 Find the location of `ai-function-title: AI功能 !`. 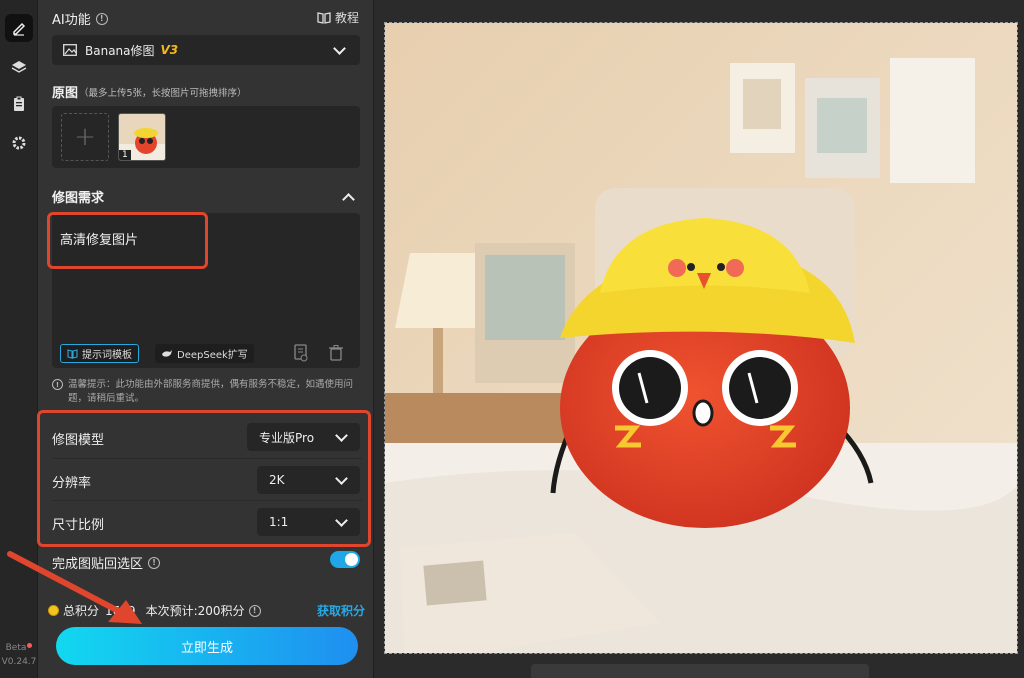

ai-function-title: AI功能 ! is located at coordinates (80, 18).